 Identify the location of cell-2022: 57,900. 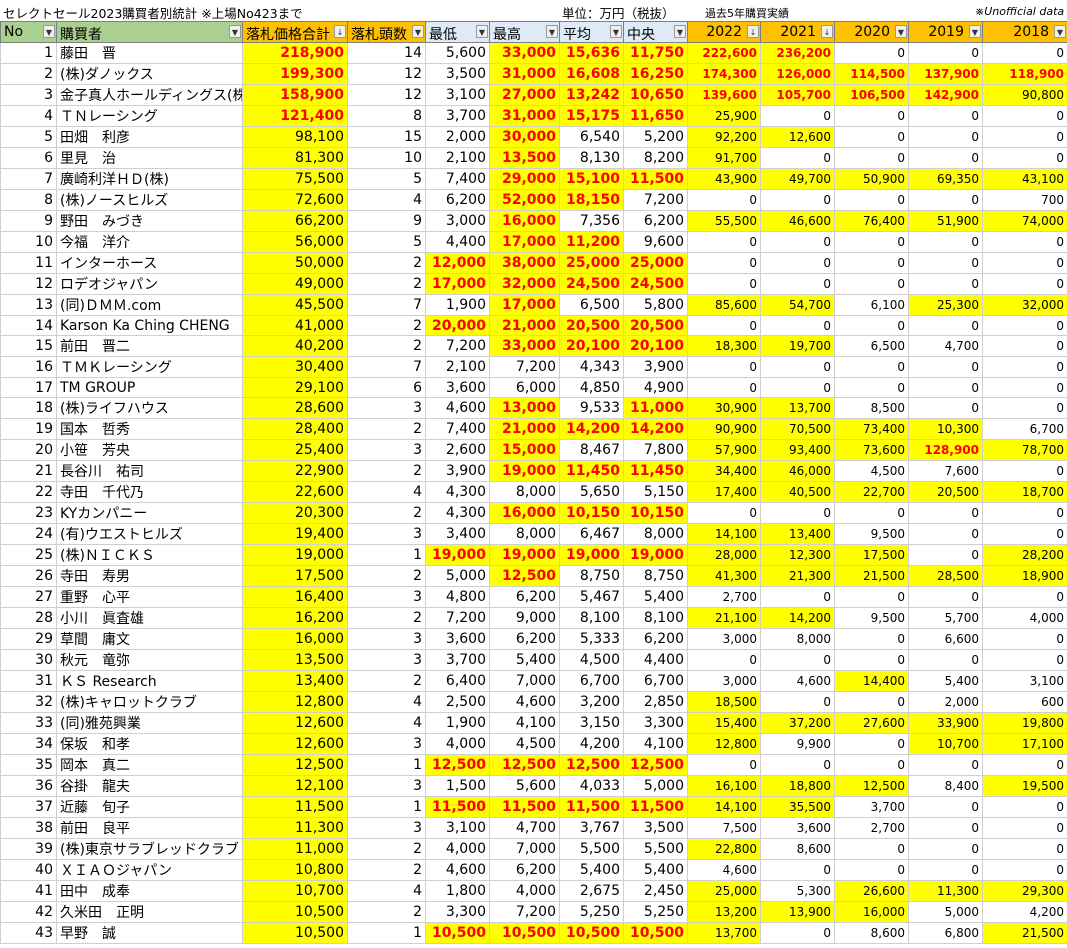
(724, 450).